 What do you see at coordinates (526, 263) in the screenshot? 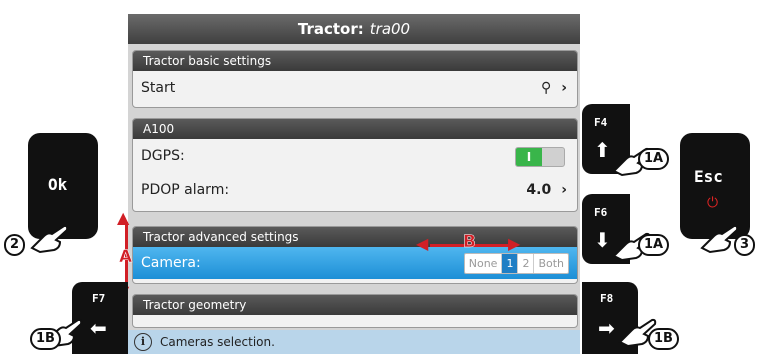
I see `camera-option-2: 2` at bounding box center [526, 263].